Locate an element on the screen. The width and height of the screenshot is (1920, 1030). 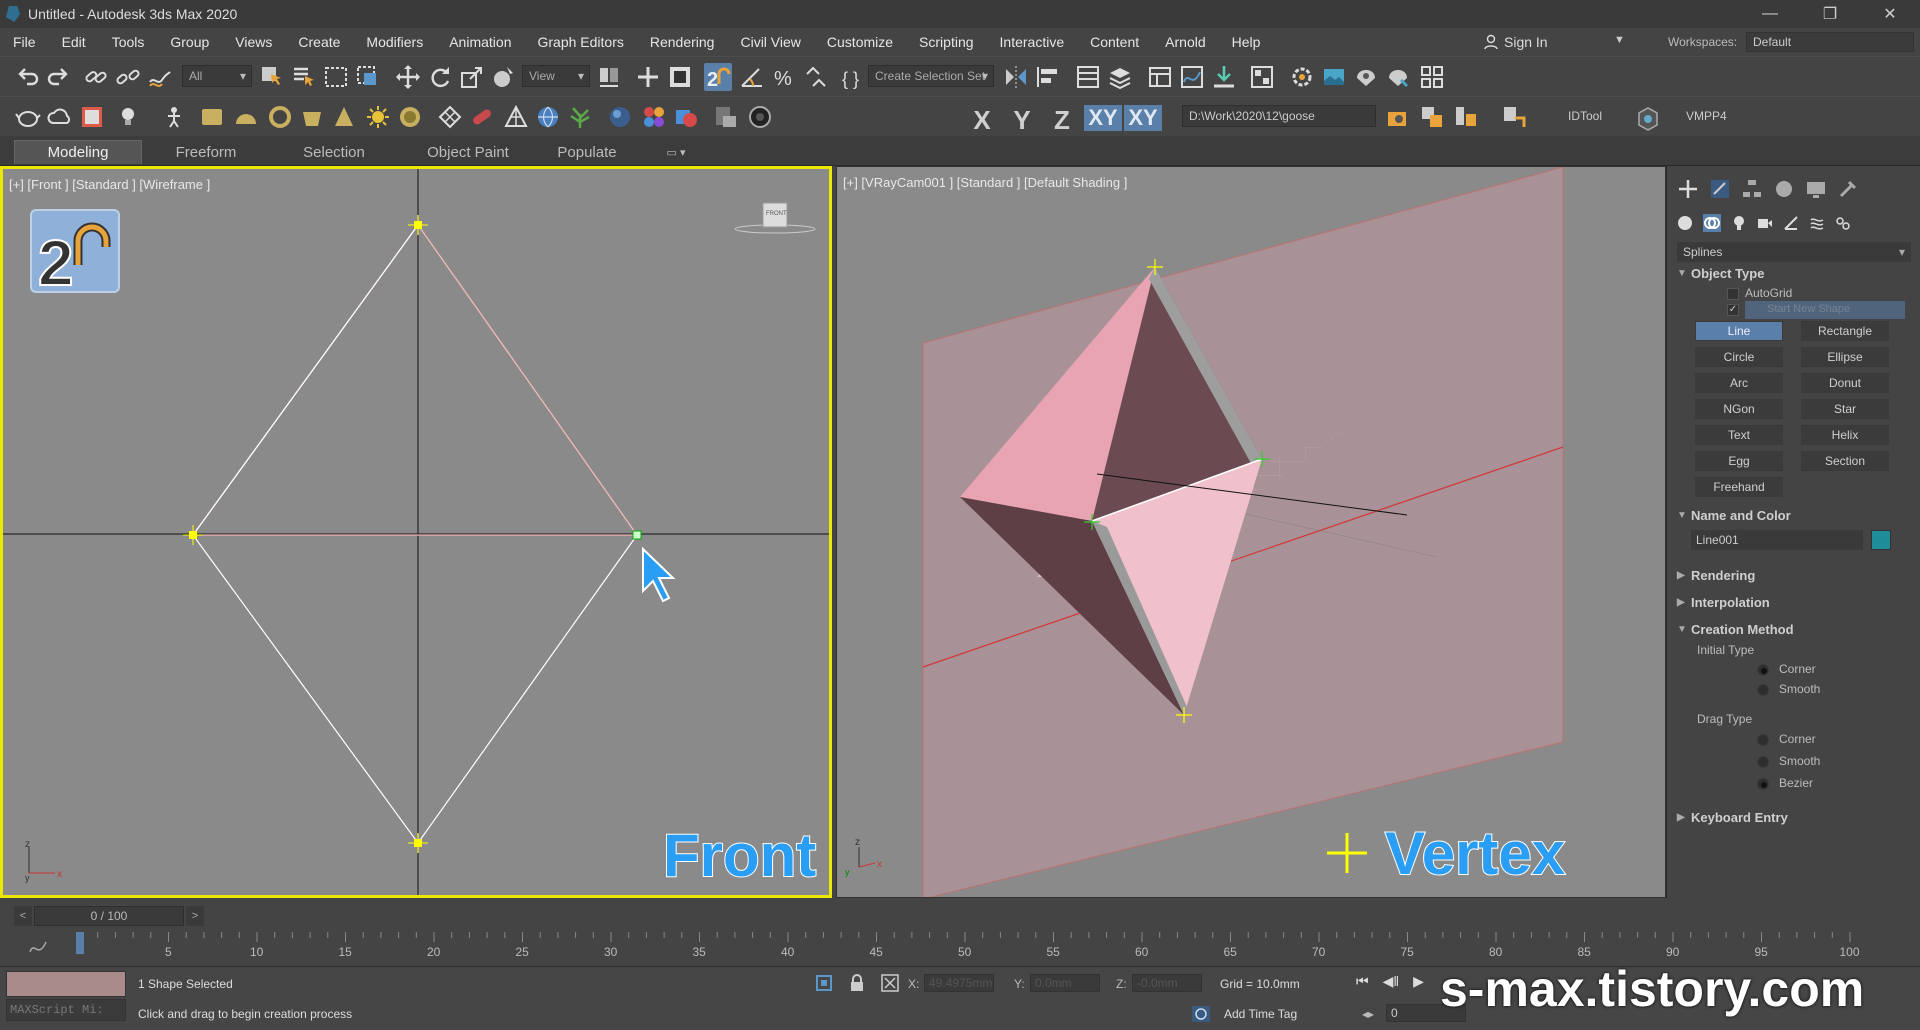
globe-icon is located at coordinates (548, 117).